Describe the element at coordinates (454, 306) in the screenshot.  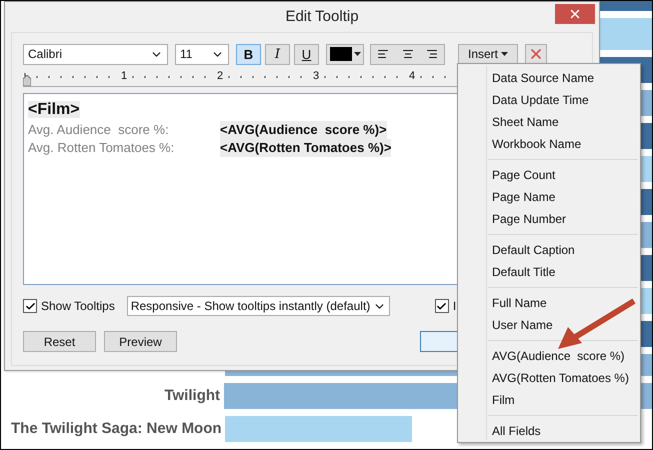
I see `checkbox-label: I` at that location.